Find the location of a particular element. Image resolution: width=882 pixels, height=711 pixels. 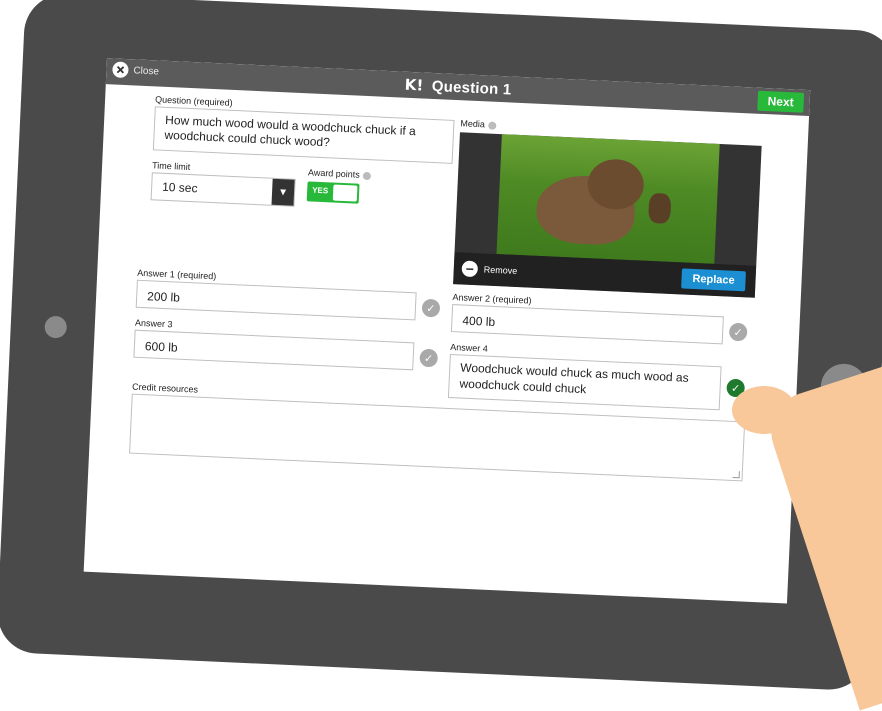

minus-icon: − is located at coordinates (470, 269).